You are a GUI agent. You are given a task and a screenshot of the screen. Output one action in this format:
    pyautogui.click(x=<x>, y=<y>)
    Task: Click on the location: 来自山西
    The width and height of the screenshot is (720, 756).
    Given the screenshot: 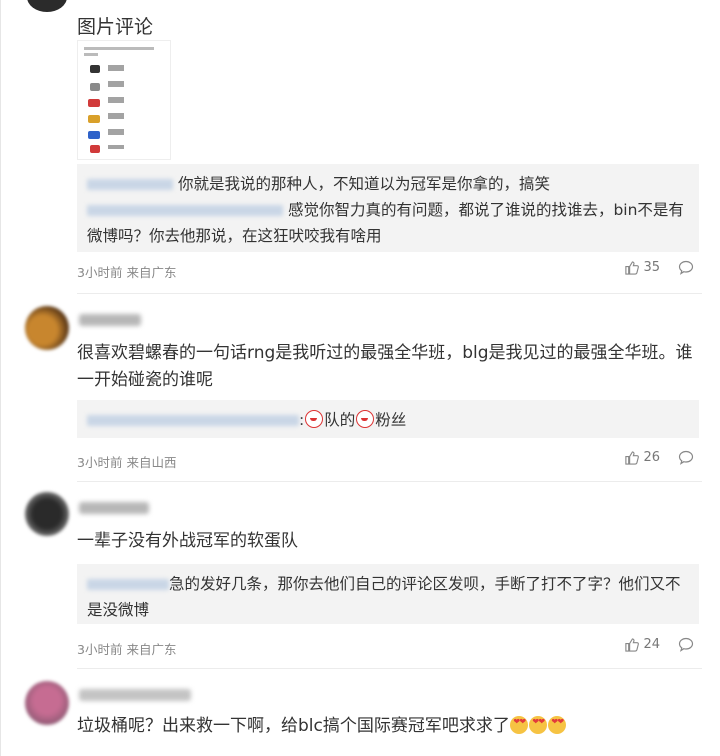 What is the action you would take?
    pyautogui.click(x=151, y=462)
    